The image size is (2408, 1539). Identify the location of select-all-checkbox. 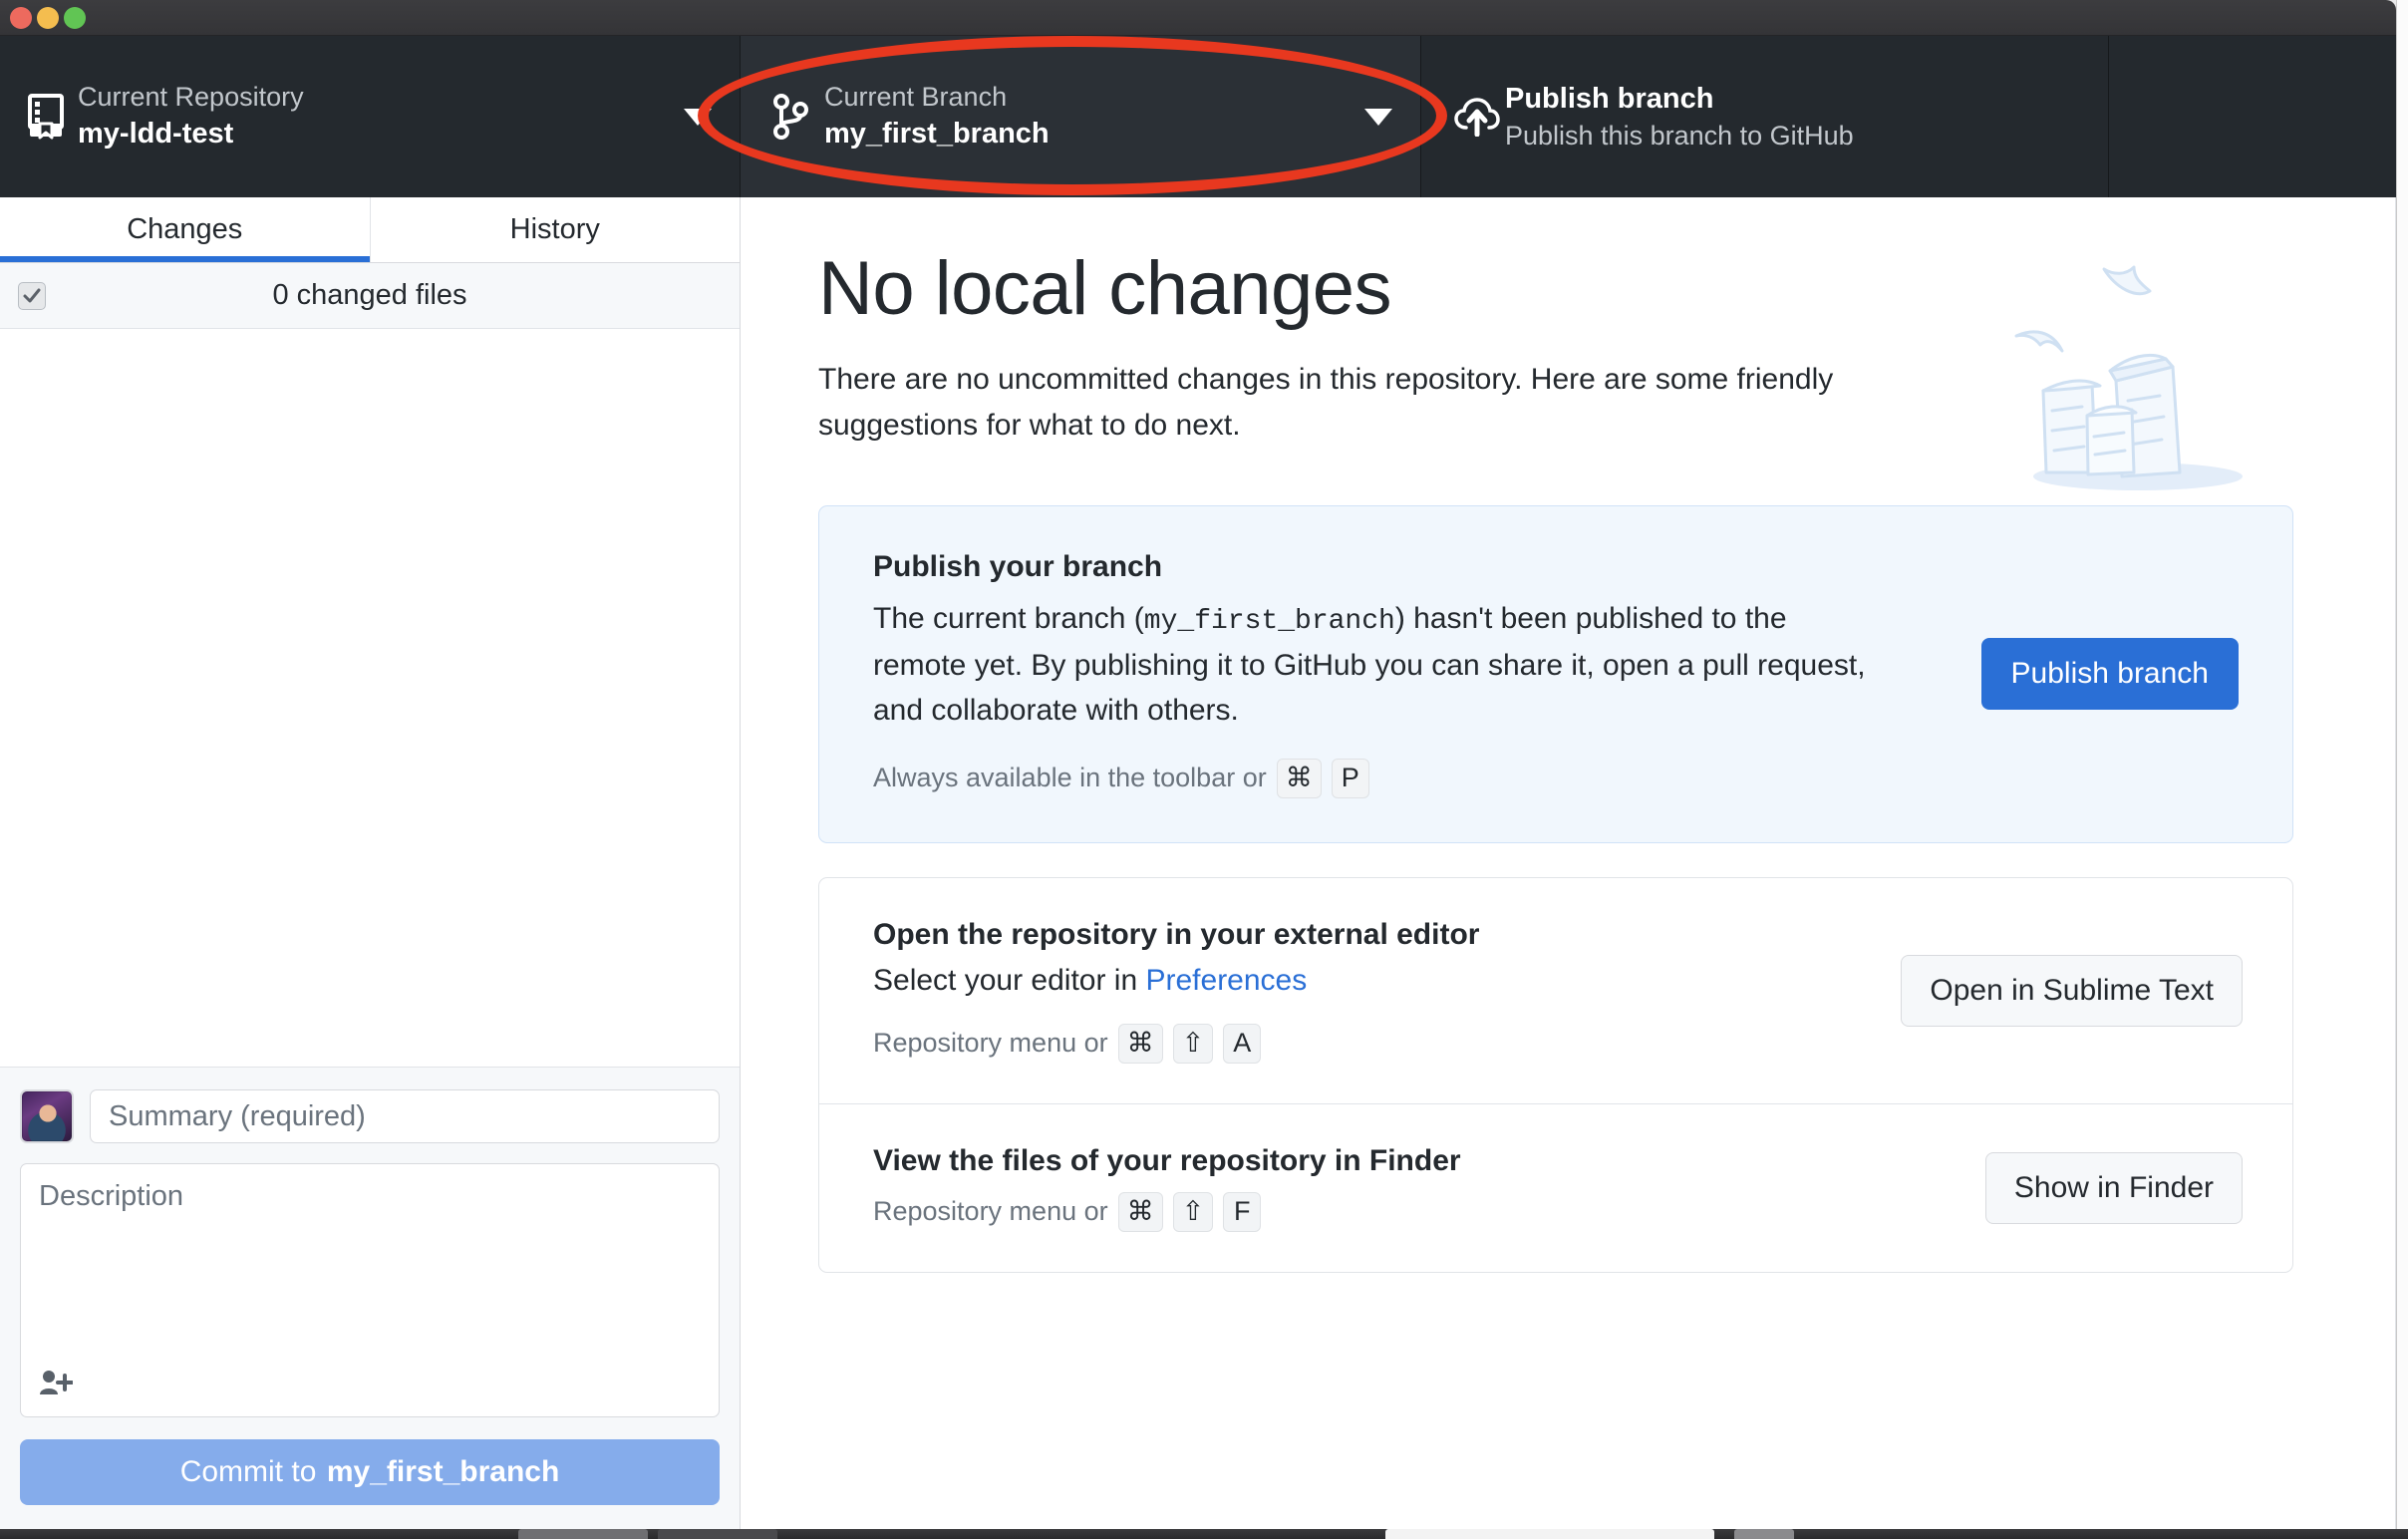
(32, 295).